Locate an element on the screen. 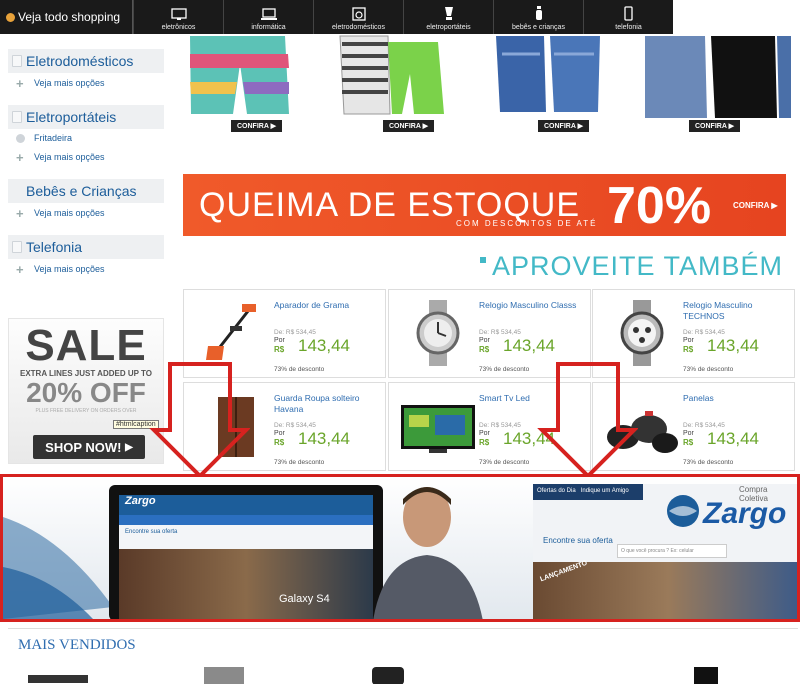 Image resolution: width=800 pixels, height=684 pixels. preview-search-label: Encontre sua oferta is located at coordinates (578, 540).